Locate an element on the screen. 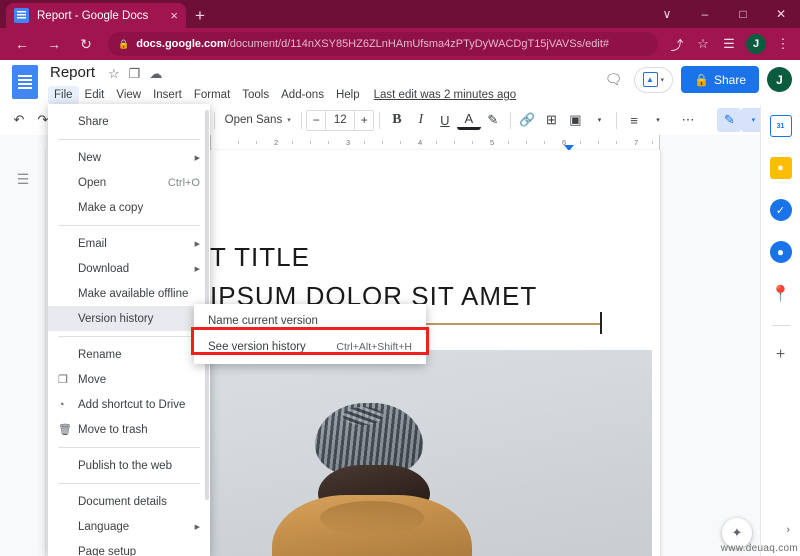 The width and height of the screenshot is (800, 556). menu-item-shortcut: Ctrl+Alt+Shift+H is located at coordinates (374, 347).